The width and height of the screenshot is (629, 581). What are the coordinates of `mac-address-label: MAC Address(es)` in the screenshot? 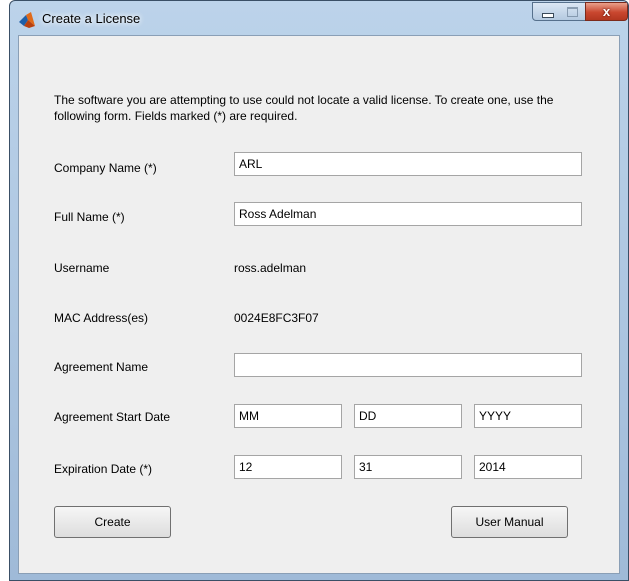 It's located at (101, 318).